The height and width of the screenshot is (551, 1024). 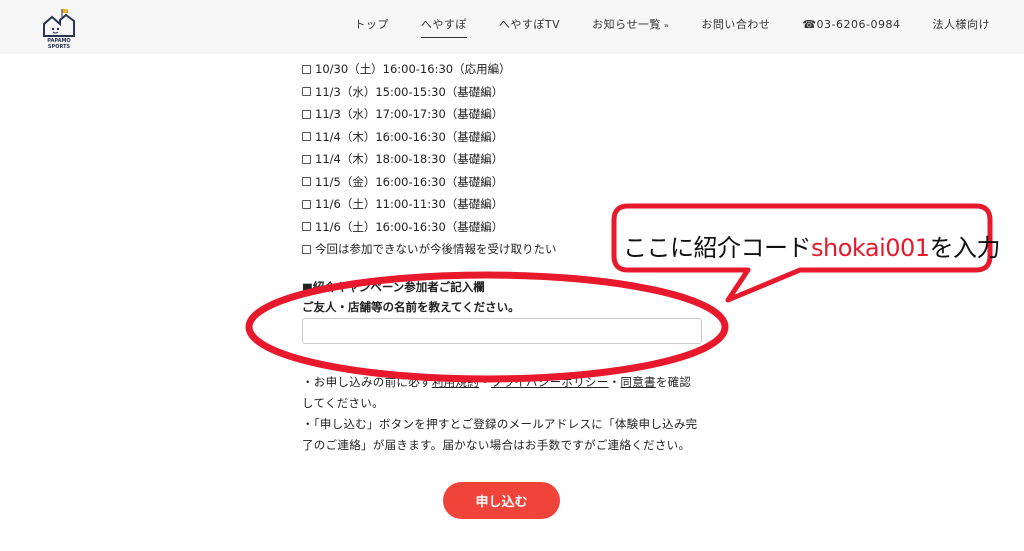 I want to click on notice-text-prefix: ・お申し込みの前に必ず, so click(x=367, y=382).